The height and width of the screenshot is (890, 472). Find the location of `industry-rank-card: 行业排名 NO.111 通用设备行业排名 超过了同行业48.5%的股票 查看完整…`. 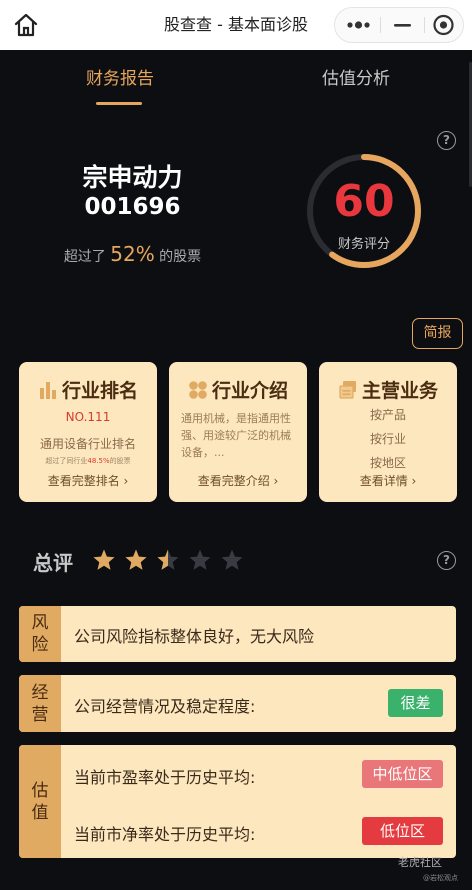

industry-rank-card: 行业排名 NO.111 通用设备行业排名 超过了同行业48.5%的股票 查看完整… is located at coordinates (88, 432).